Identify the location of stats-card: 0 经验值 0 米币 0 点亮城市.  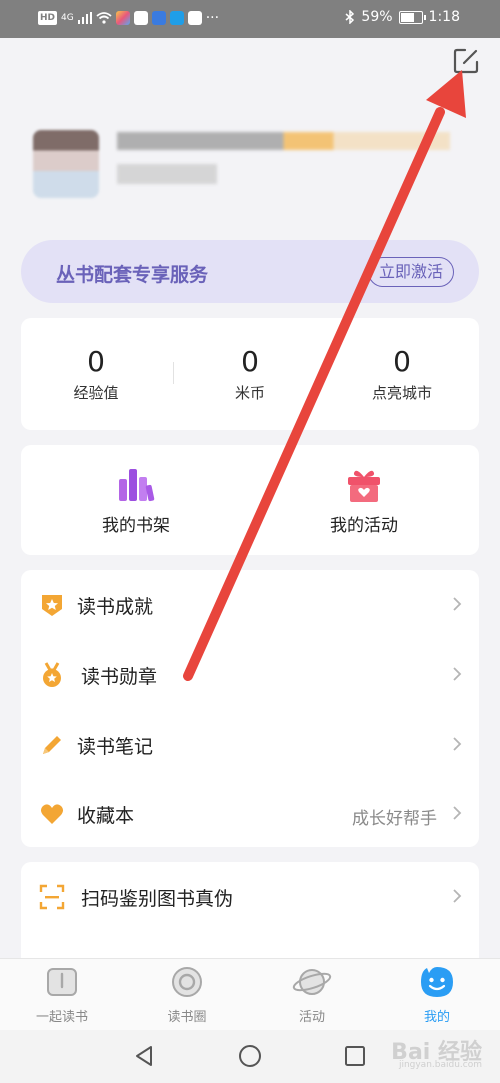
(250, 374).